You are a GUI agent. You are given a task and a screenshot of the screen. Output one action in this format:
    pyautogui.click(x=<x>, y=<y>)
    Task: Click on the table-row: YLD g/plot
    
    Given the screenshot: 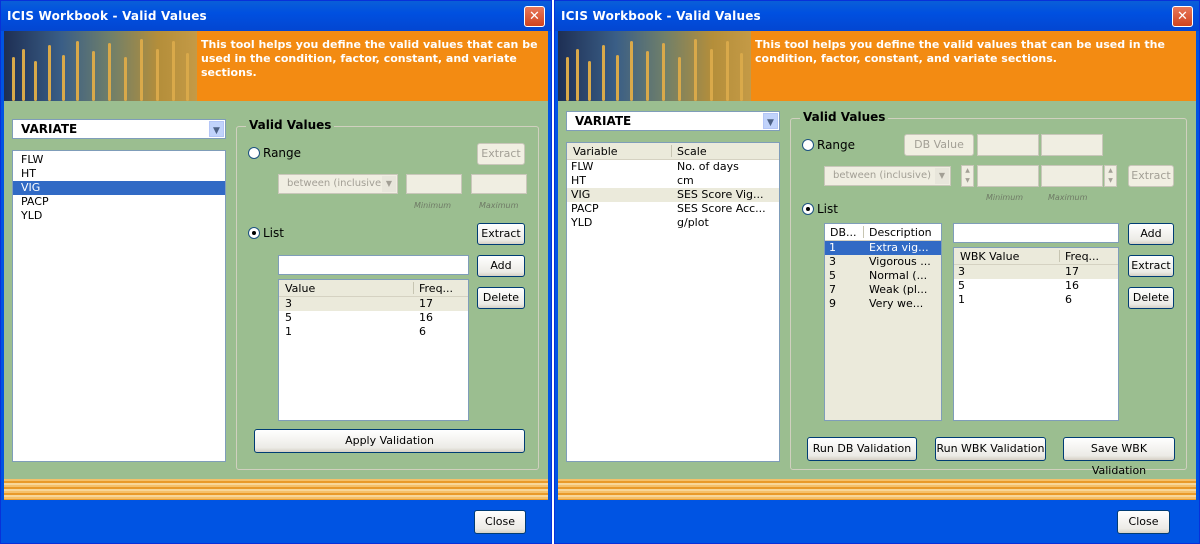 What is the action you would take?
    pyautogui.click(x=673, y=223)
    